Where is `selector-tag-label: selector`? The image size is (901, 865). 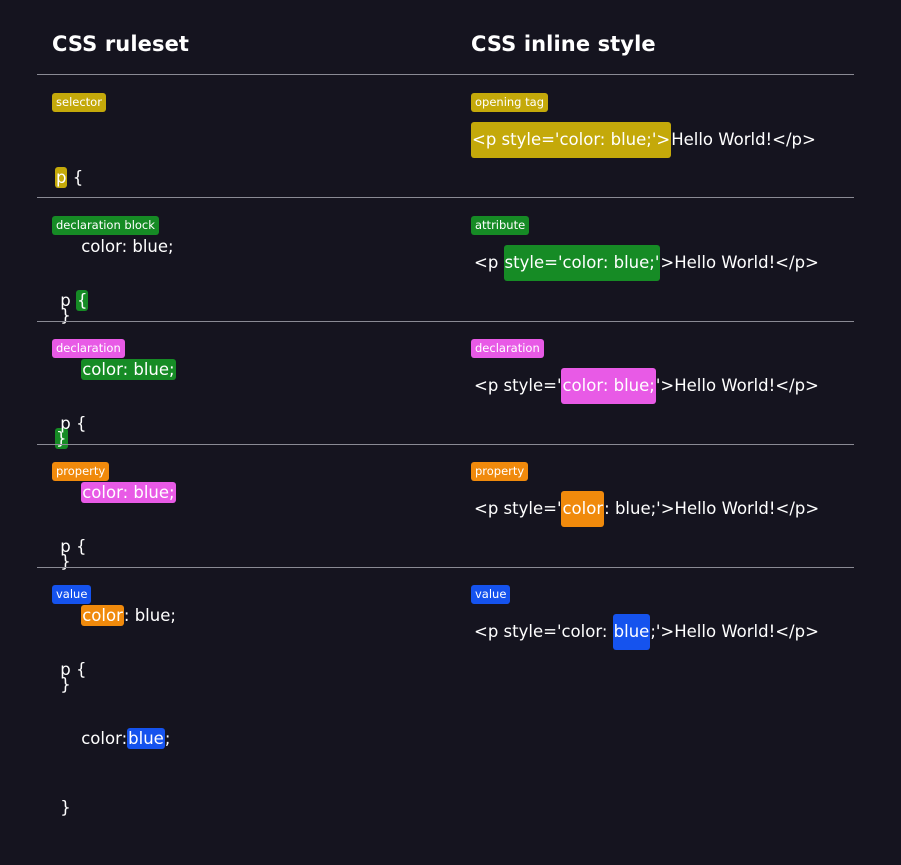 selector-tag-label: selector is located at coordinates (79, 102).